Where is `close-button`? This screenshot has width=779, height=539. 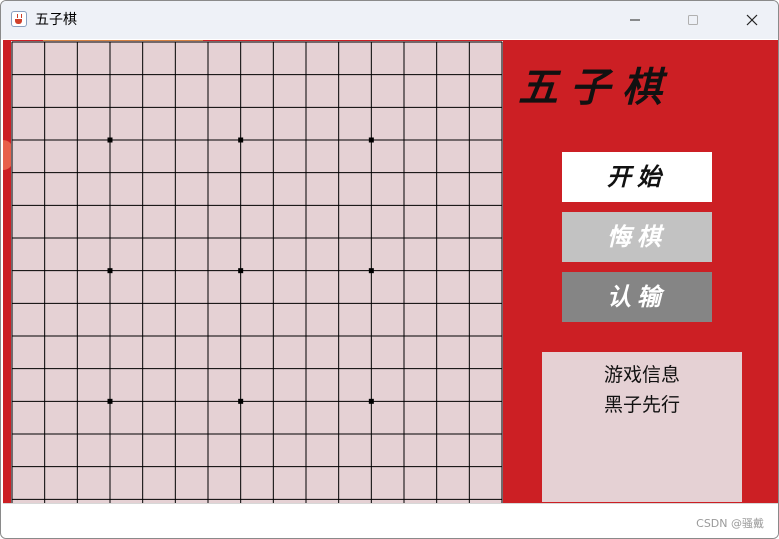
close-button is located at coordinates (752, 20).